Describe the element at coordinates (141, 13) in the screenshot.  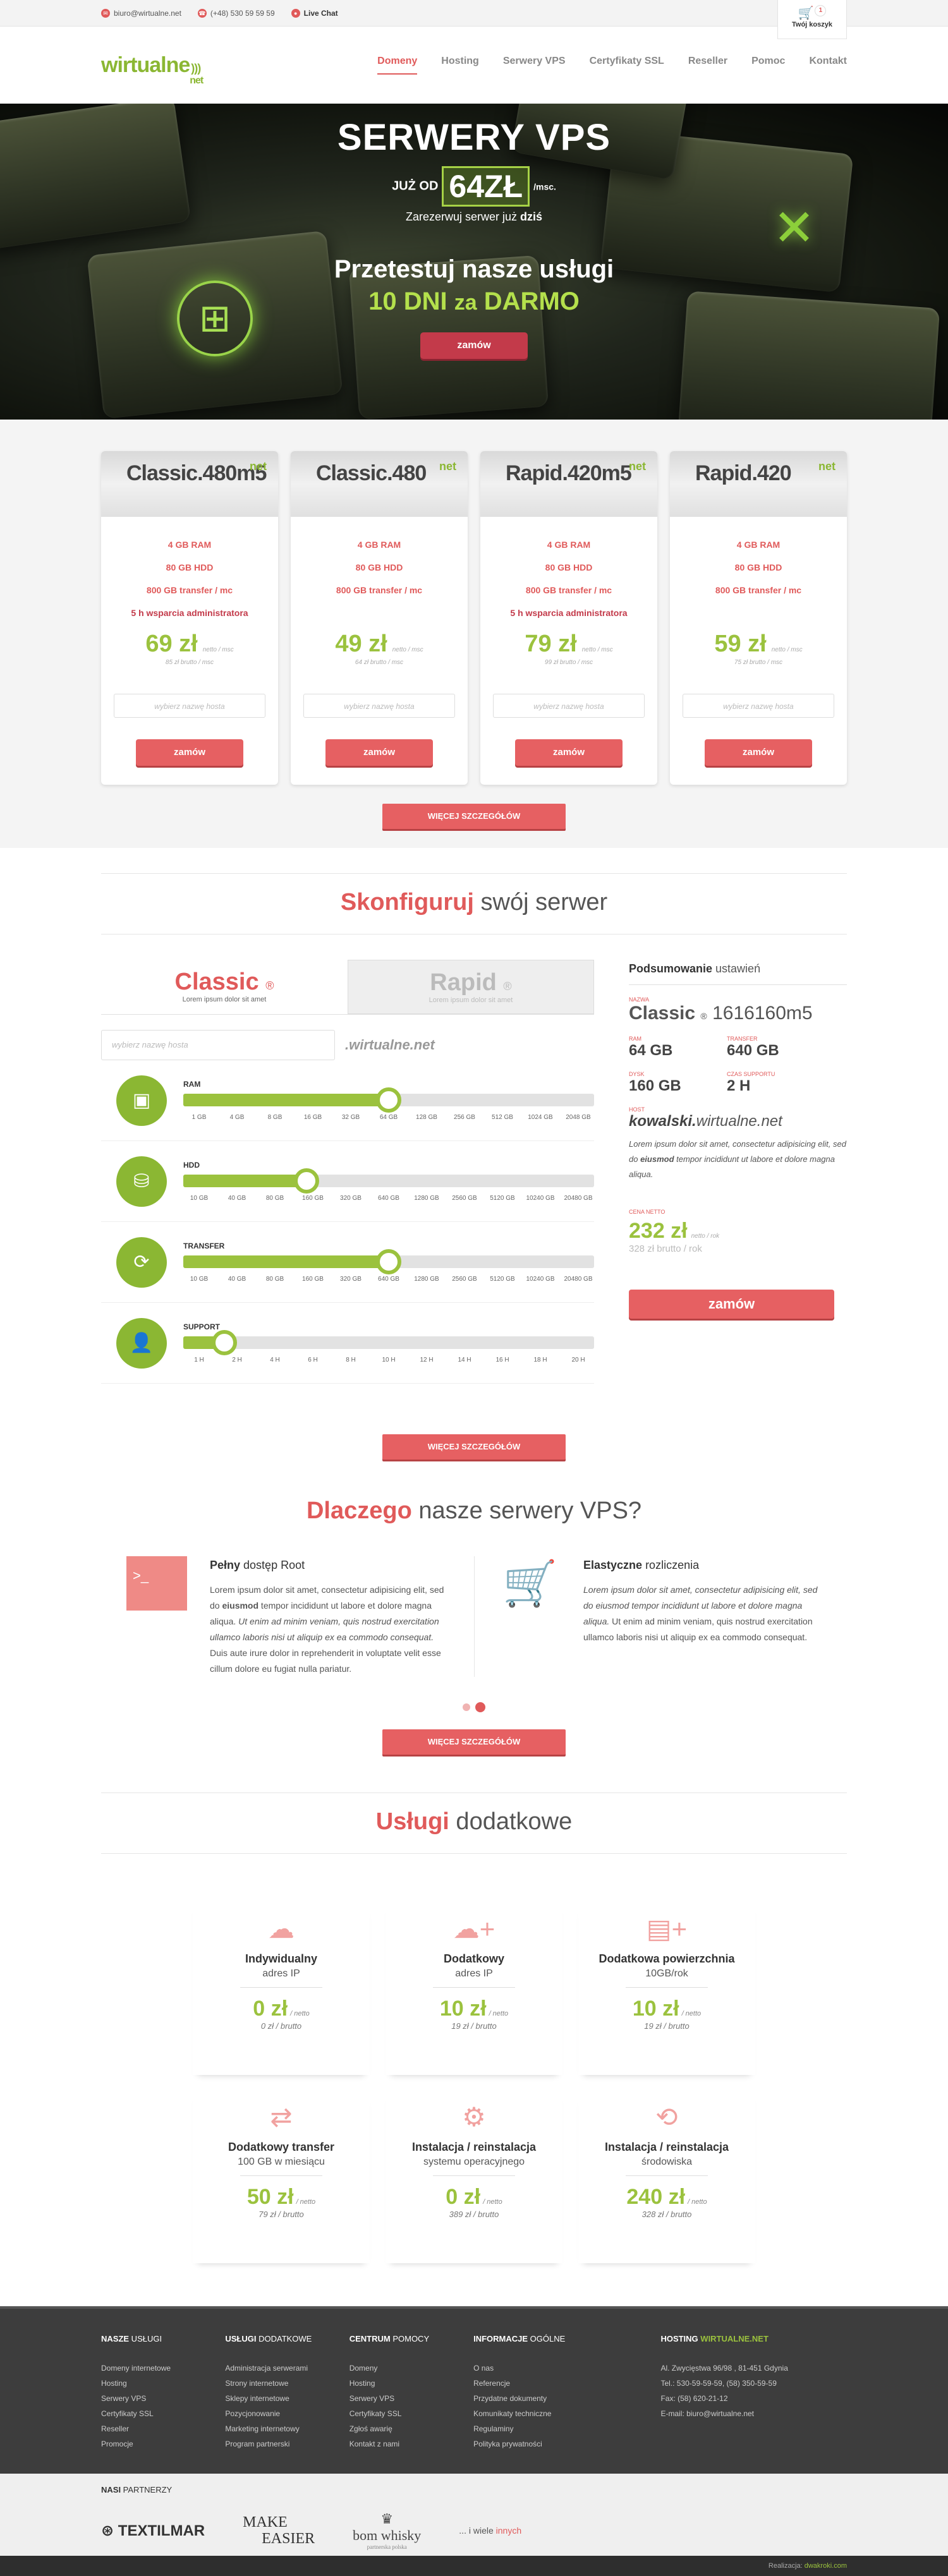
I see `email-contact: ✉ biuro@wirtualne.net` at that location.